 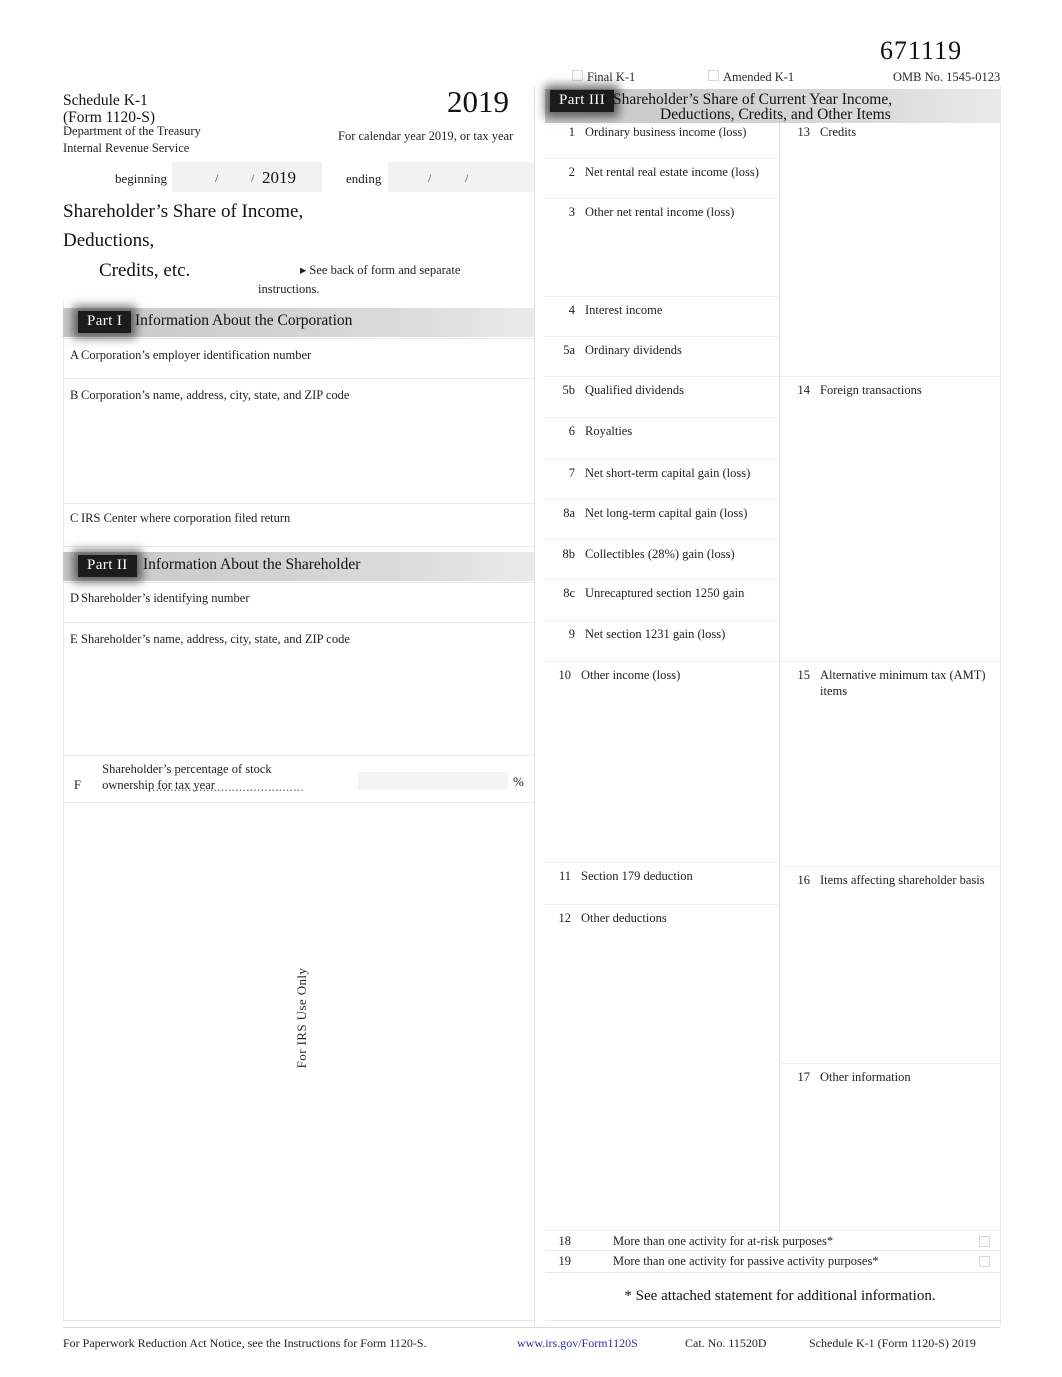 I want to click on item-3-input, so click(x=662, y=257).